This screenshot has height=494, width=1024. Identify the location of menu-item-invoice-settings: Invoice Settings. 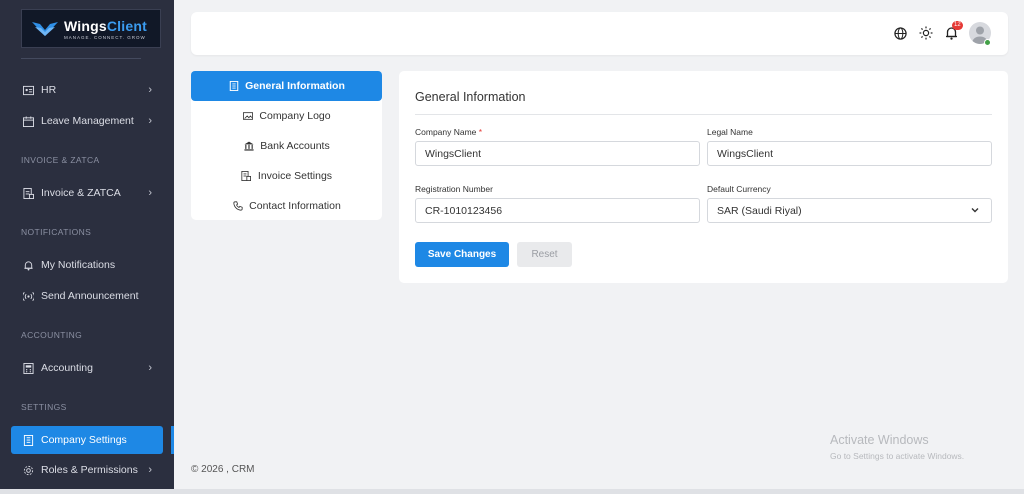
(286, 176).